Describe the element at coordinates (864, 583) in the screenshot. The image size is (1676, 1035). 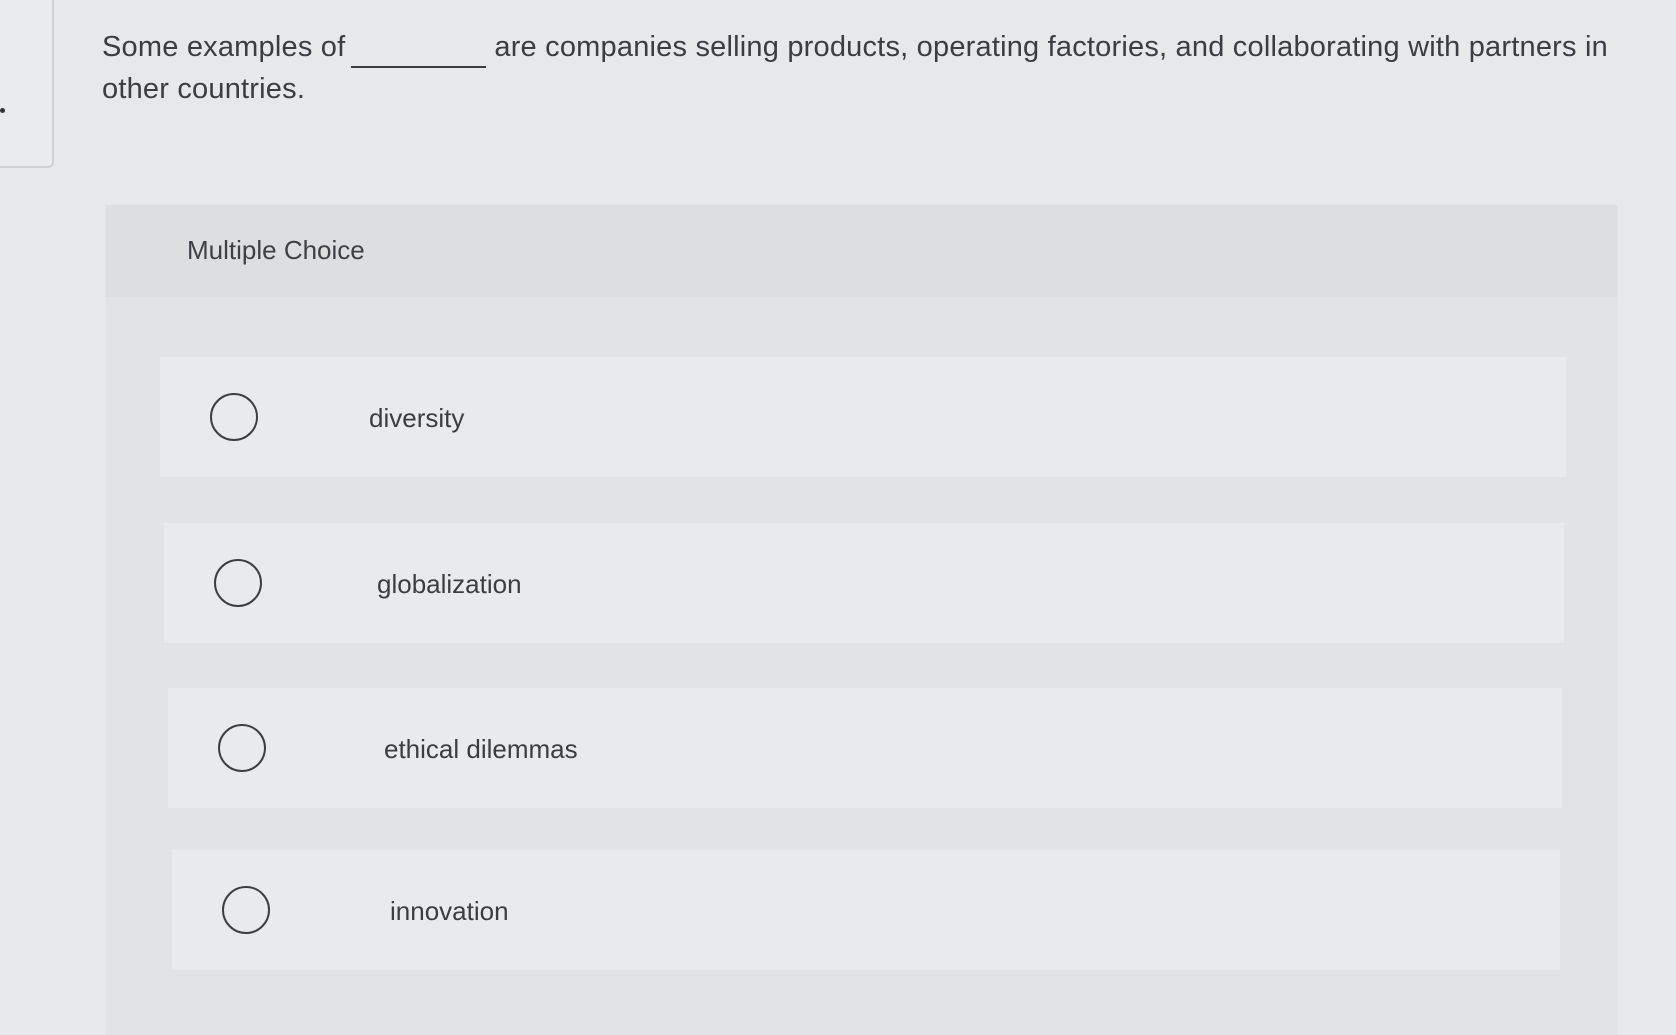
I see `choice-option-globalization: globalization` at that location.